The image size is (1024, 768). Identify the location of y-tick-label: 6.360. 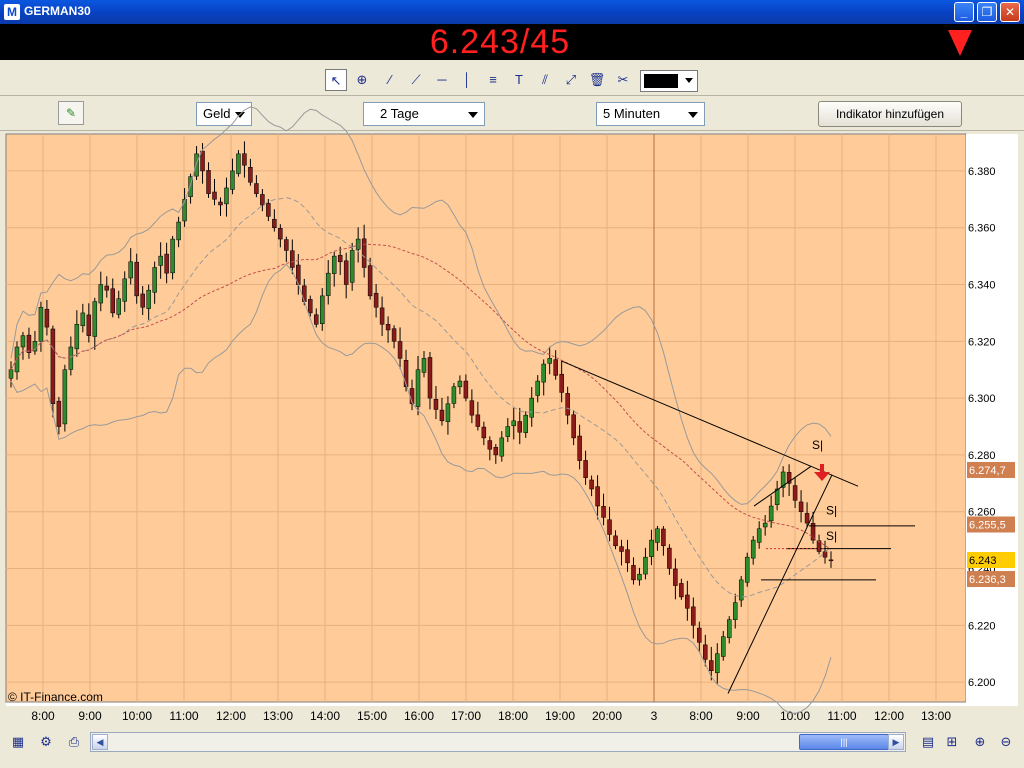
(982, 229).